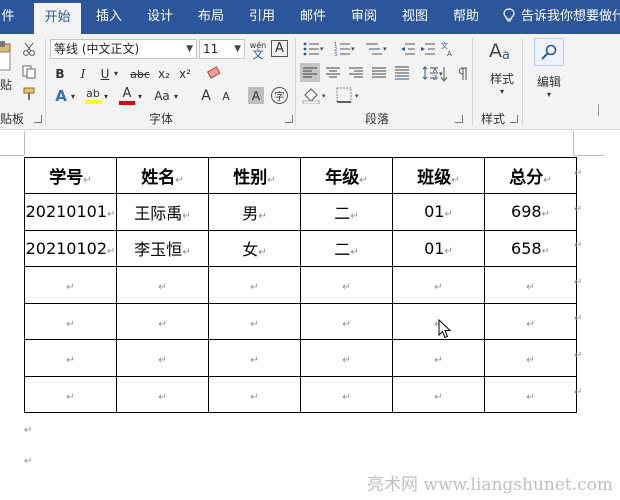  Describe the element at coordinates (313, 17) in the screenshot. I see `tab-mailings: 邮件` at that location.